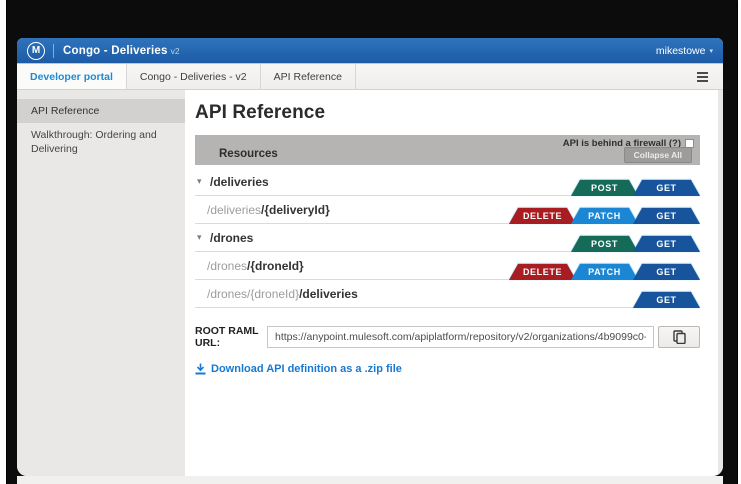 This screenshot has width=741, height=484. Describe the element at coordinates (657, 155) in the screenshot. I see `collapse-all-button: Collapse All` at that location.